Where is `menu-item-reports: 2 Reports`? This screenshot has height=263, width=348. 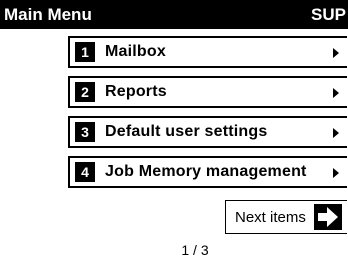 menu-item-reports: 2 Reports is located at coordinates (207, 92).